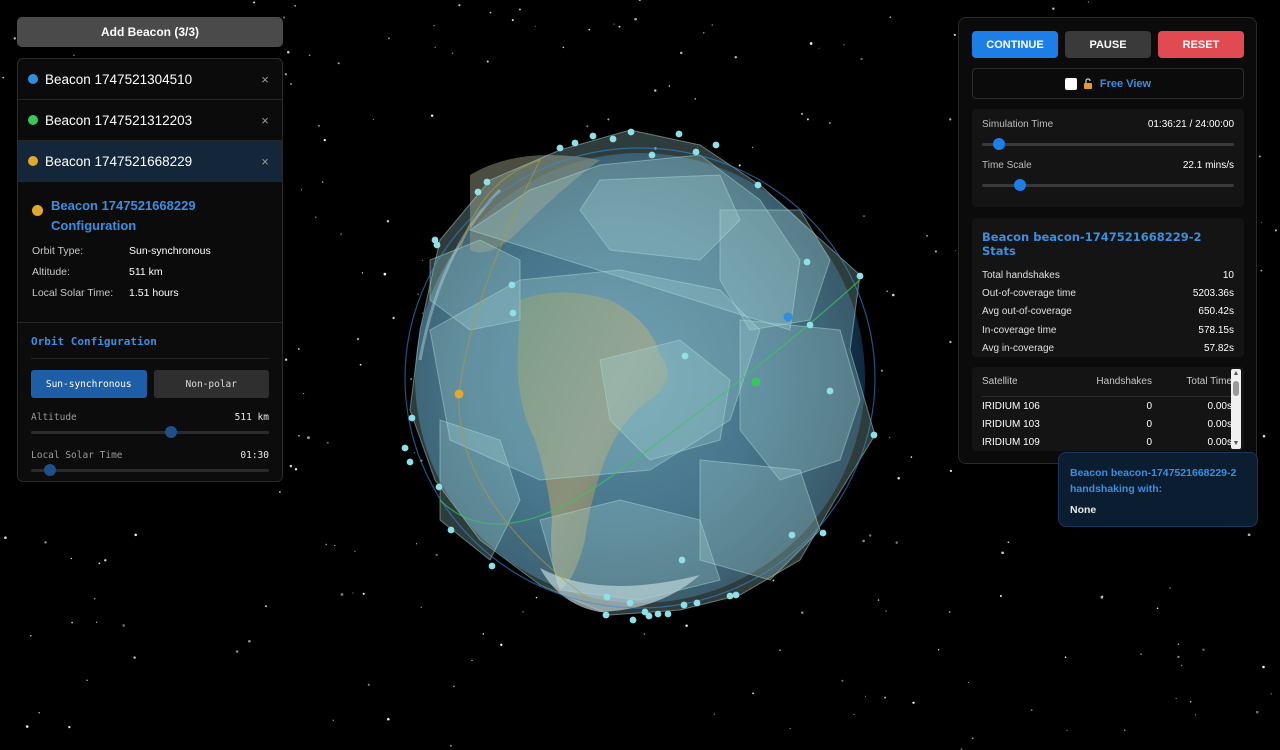 The image size is (1280, 750). Describe the element at coordinates (150, 120) in the screenshot. I see `beacon-list-item: Beacon 1747521312203 ×` at that location.